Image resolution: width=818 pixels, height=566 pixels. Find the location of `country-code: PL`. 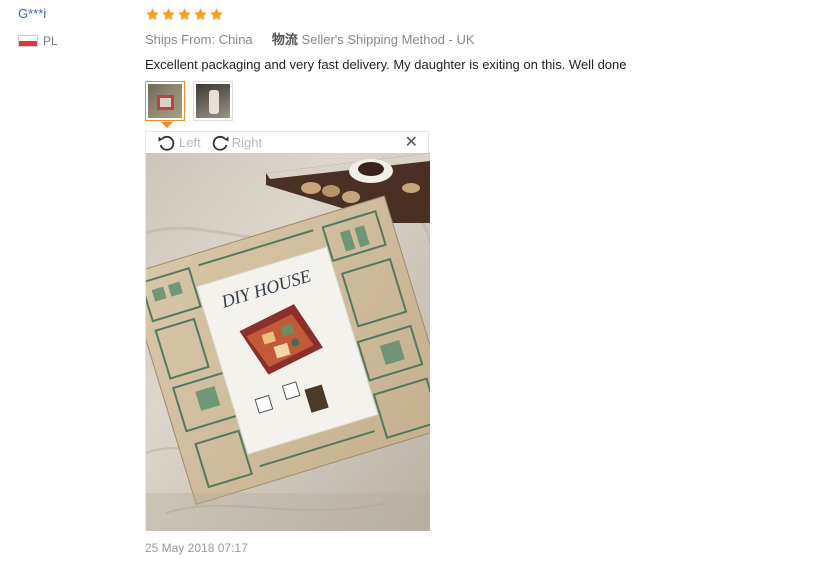

country-code: PL is located at coordinates (50, 41).